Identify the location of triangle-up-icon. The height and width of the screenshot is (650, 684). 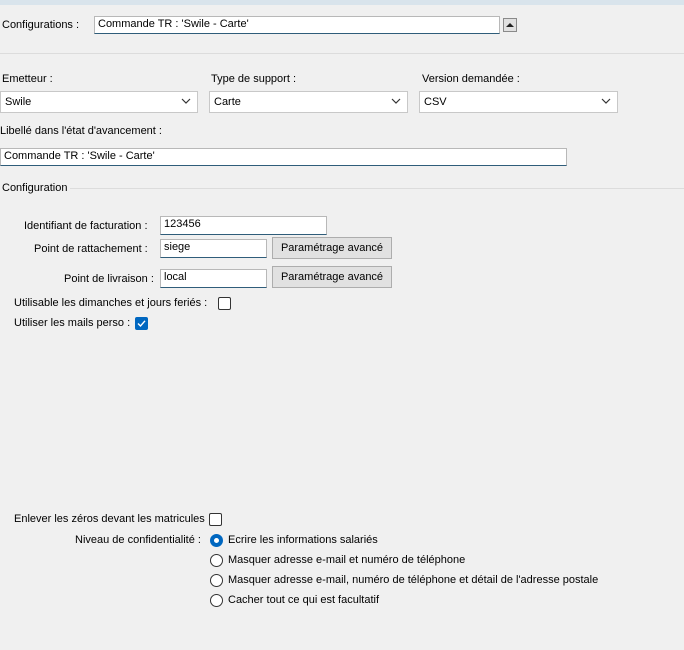
(510, 25).